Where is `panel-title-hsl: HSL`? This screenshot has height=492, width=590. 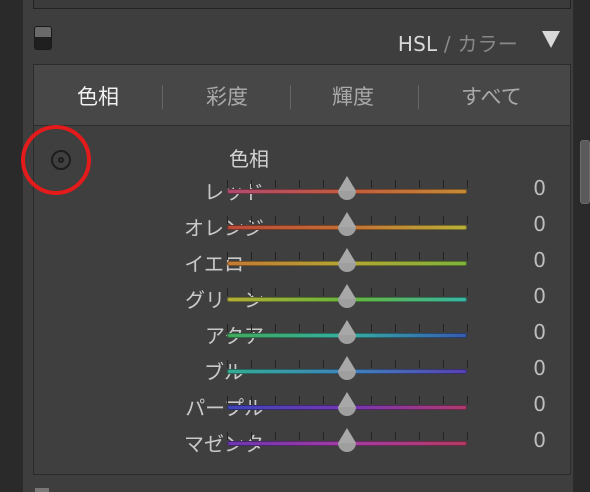 panel-title-hsl: HSL is located at coordinates (417, 44).